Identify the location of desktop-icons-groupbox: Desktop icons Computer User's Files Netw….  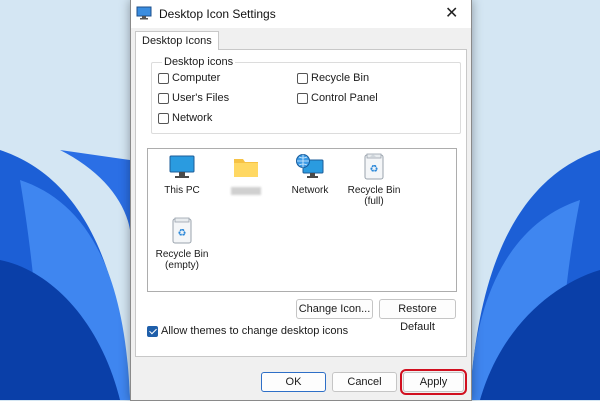
(306, 95).